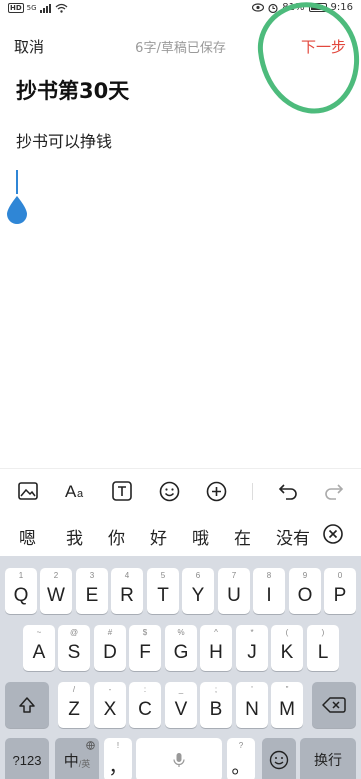  Describe the element at coordinates (252, 648) in the screenshot. I see `key-j: * J` at that location.